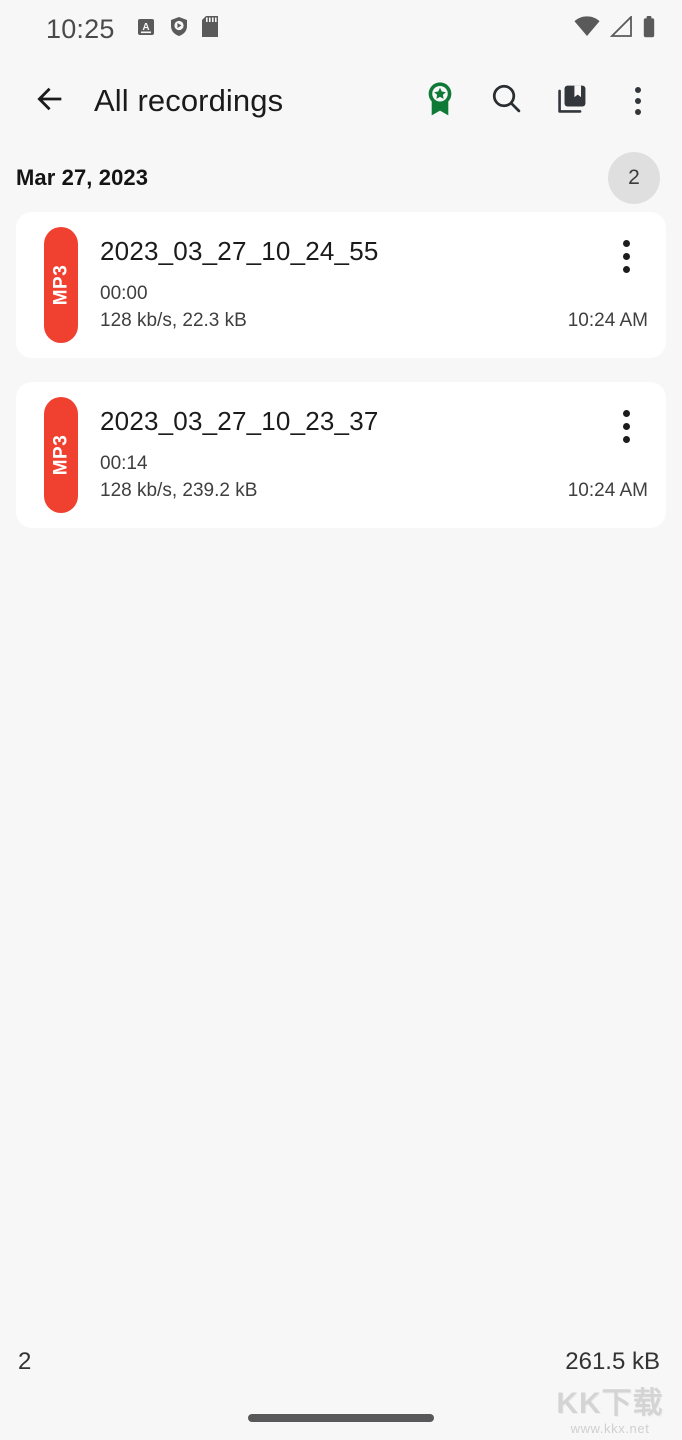 The image size is (682, 1440). I want to click on summary-total-size: 261.5 kB, so click(612, 1361).